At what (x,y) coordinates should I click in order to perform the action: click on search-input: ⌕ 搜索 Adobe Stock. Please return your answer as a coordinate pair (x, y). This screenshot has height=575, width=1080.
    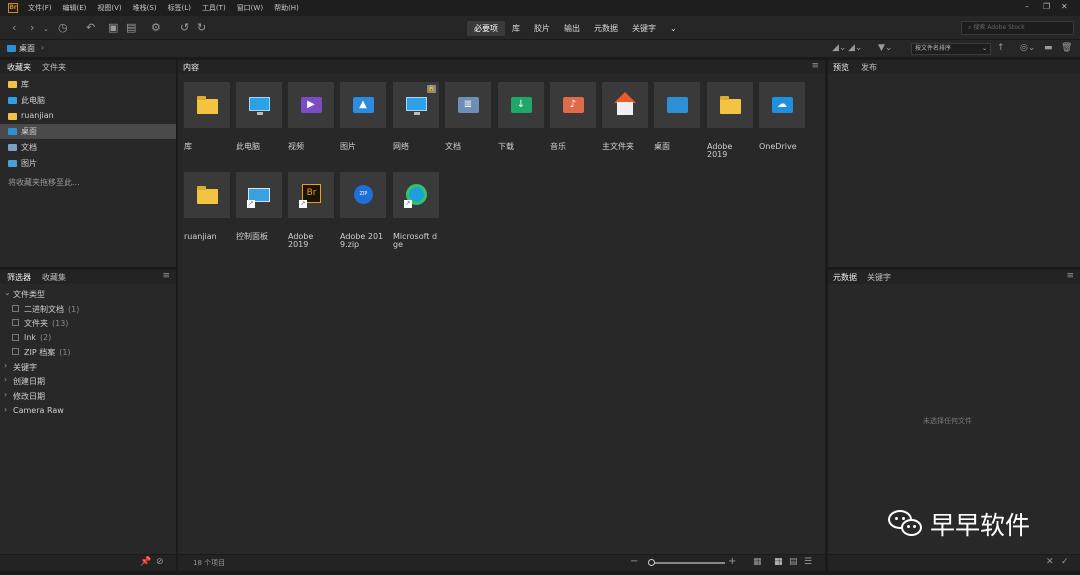
    Looking at the image, I should click on (1017, 28).